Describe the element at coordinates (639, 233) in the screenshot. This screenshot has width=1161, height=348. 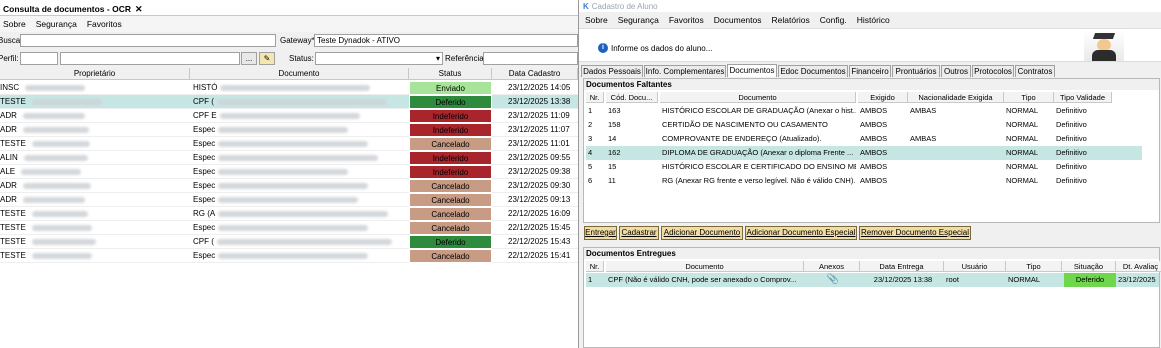
I see `button-cadastrar: Cadastrar` at that location.